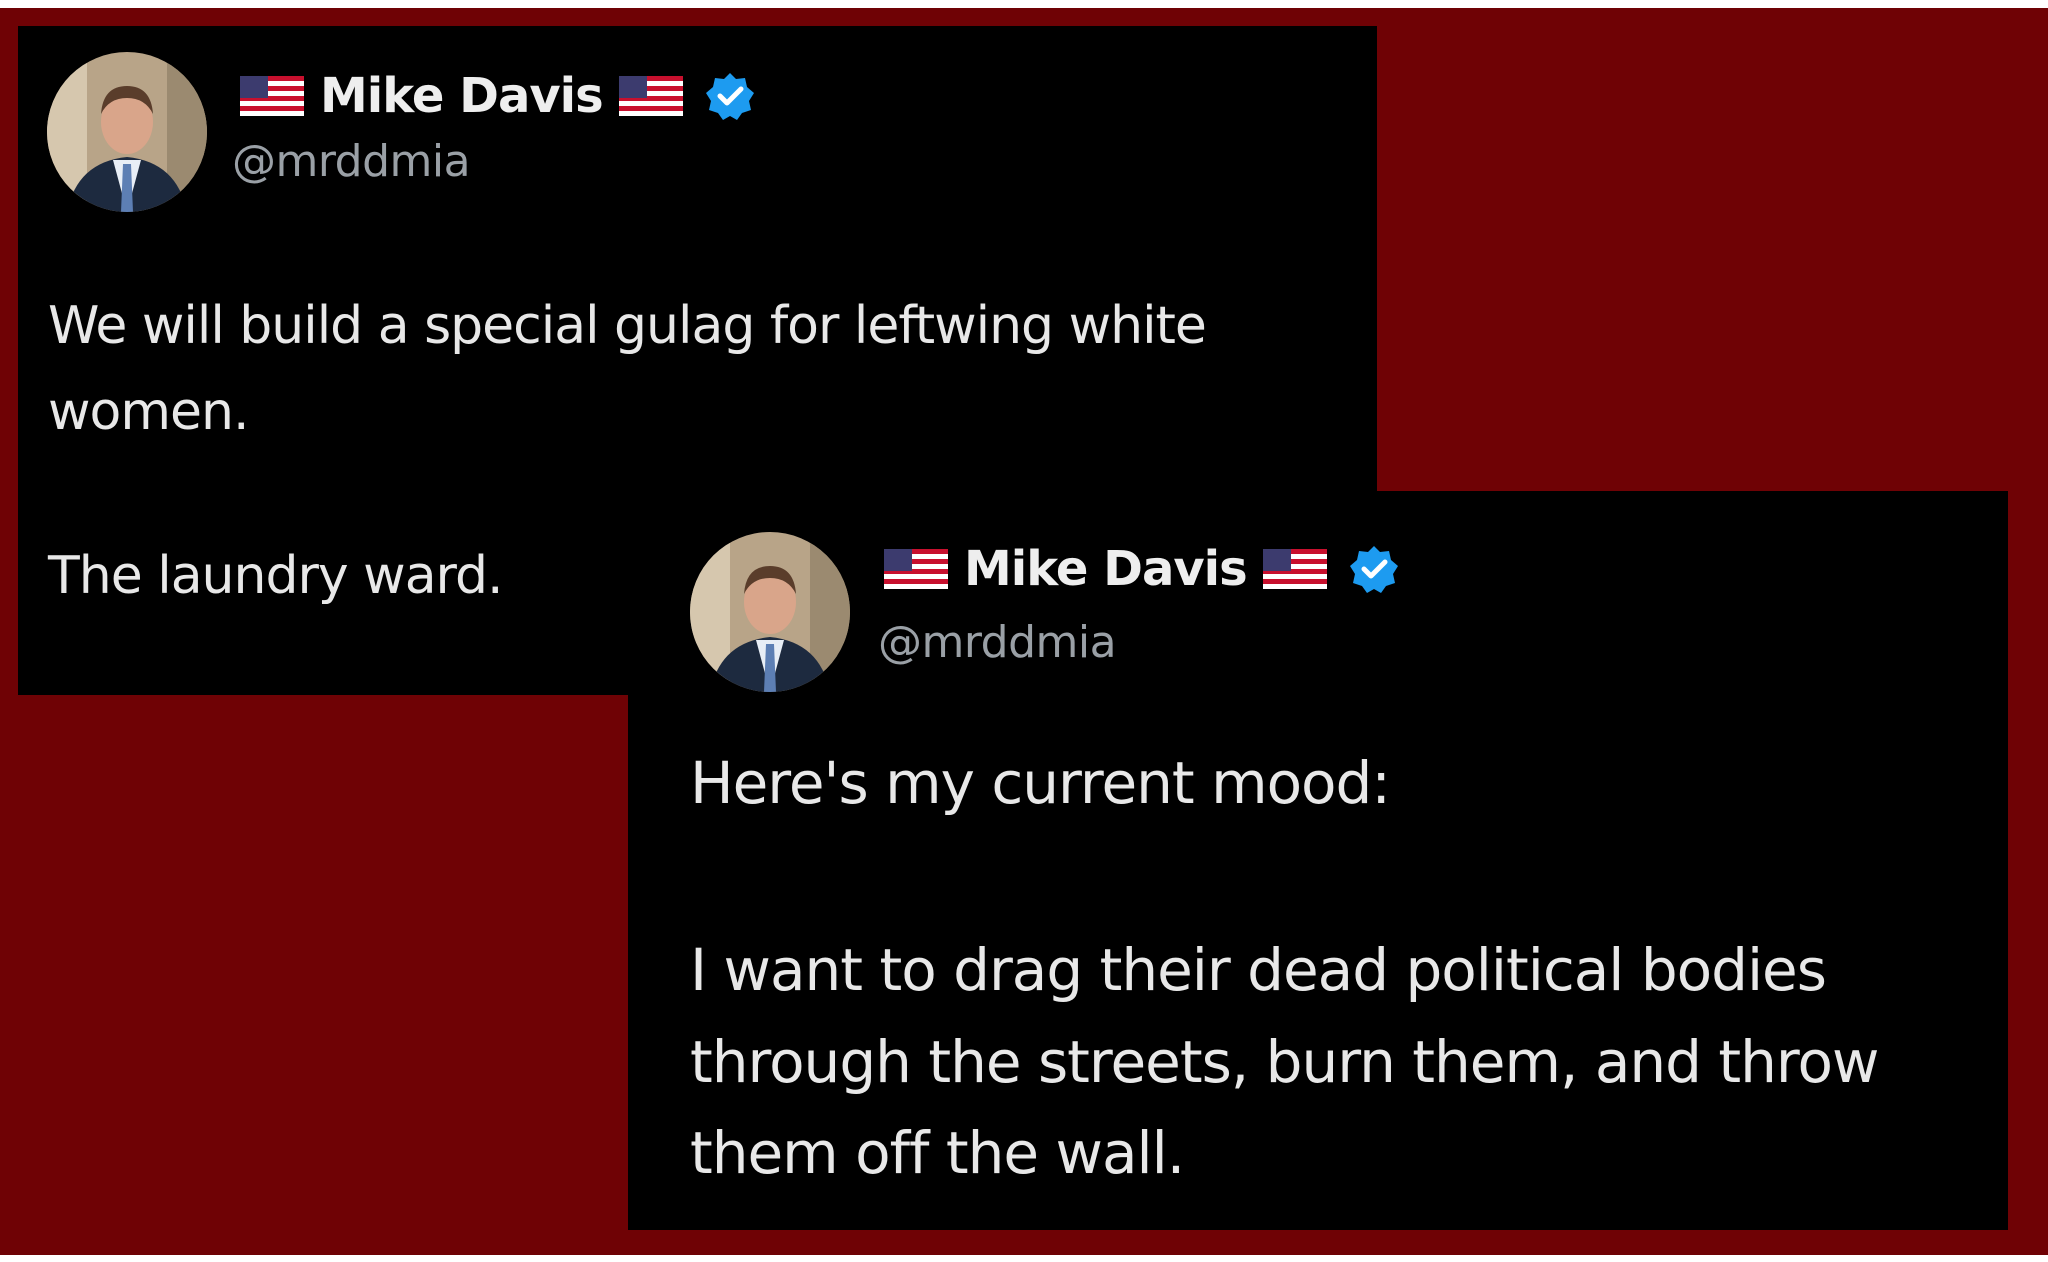 Image resolution: width=2048 pixels, height=1262 pixels. Describe the element at coordinates (1024, 1258) in the screenshot. I see `bottom-border` at that location.